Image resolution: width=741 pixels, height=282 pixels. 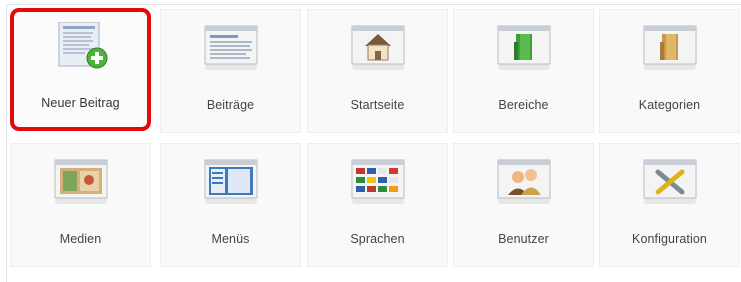 What do you see at coordinates (377, 105) in the screenshot?
I see `tile-label: Startseite` at bounding box center [377, 105].